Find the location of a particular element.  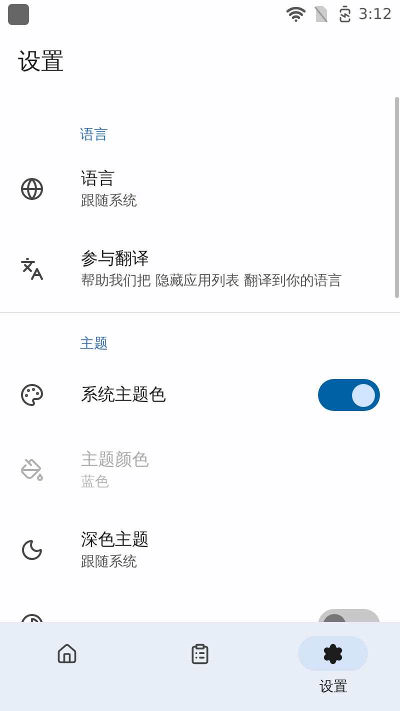

app-notification-icon is located at coordinates (18, 14).